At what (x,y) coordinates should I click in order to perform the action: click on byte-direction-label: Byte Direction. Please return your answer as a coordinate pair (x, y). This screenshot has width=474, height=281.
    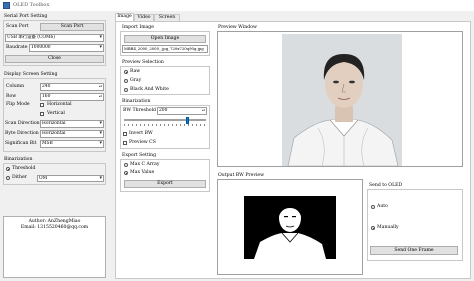
    Looking at the image, I should click on (22, 133).